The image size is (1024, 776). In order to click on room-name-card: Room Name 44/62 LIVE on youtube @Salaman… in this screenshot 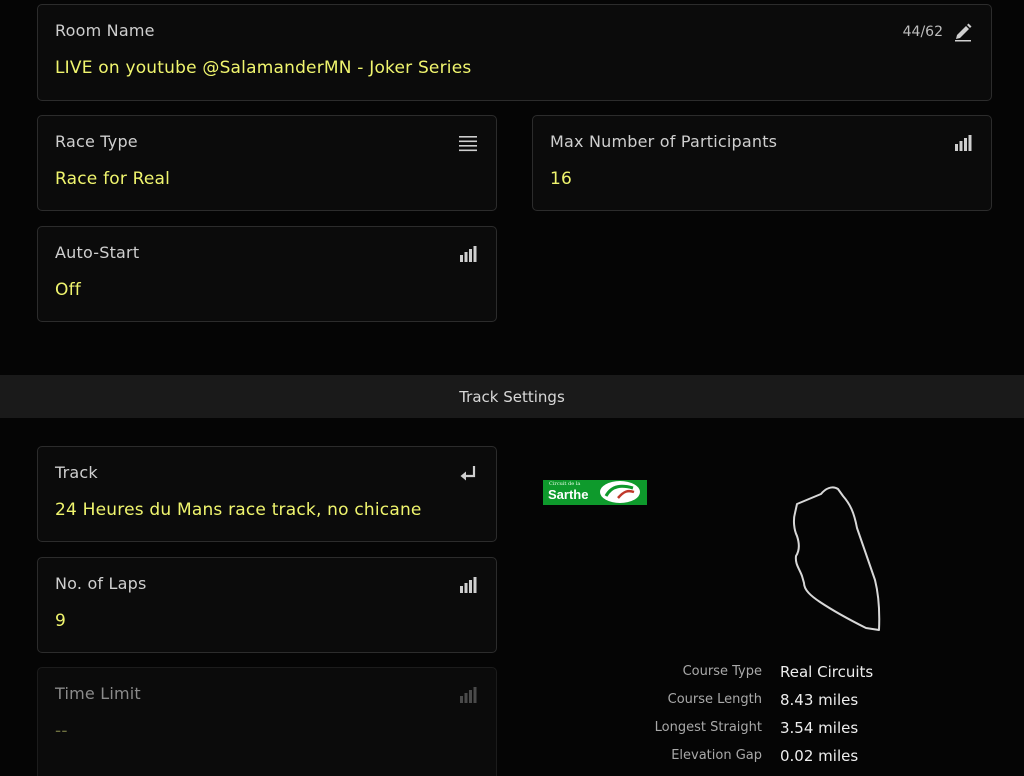, I will do `click(514, 52)`.